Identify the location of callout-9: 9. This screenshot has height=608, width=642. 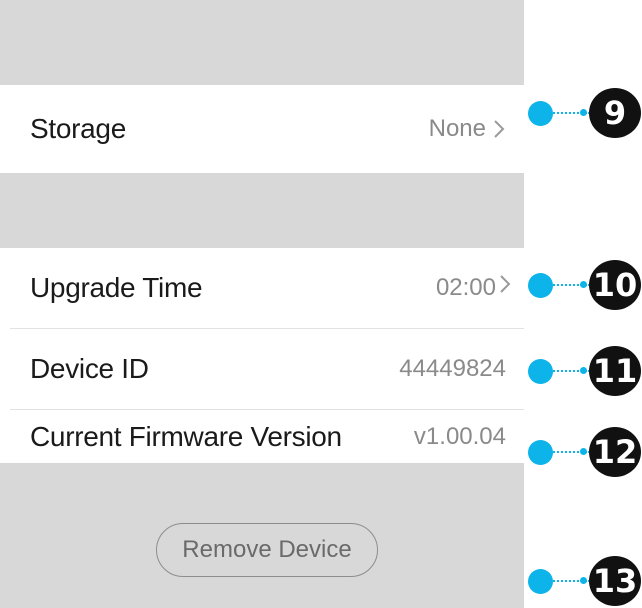
(583, 113).